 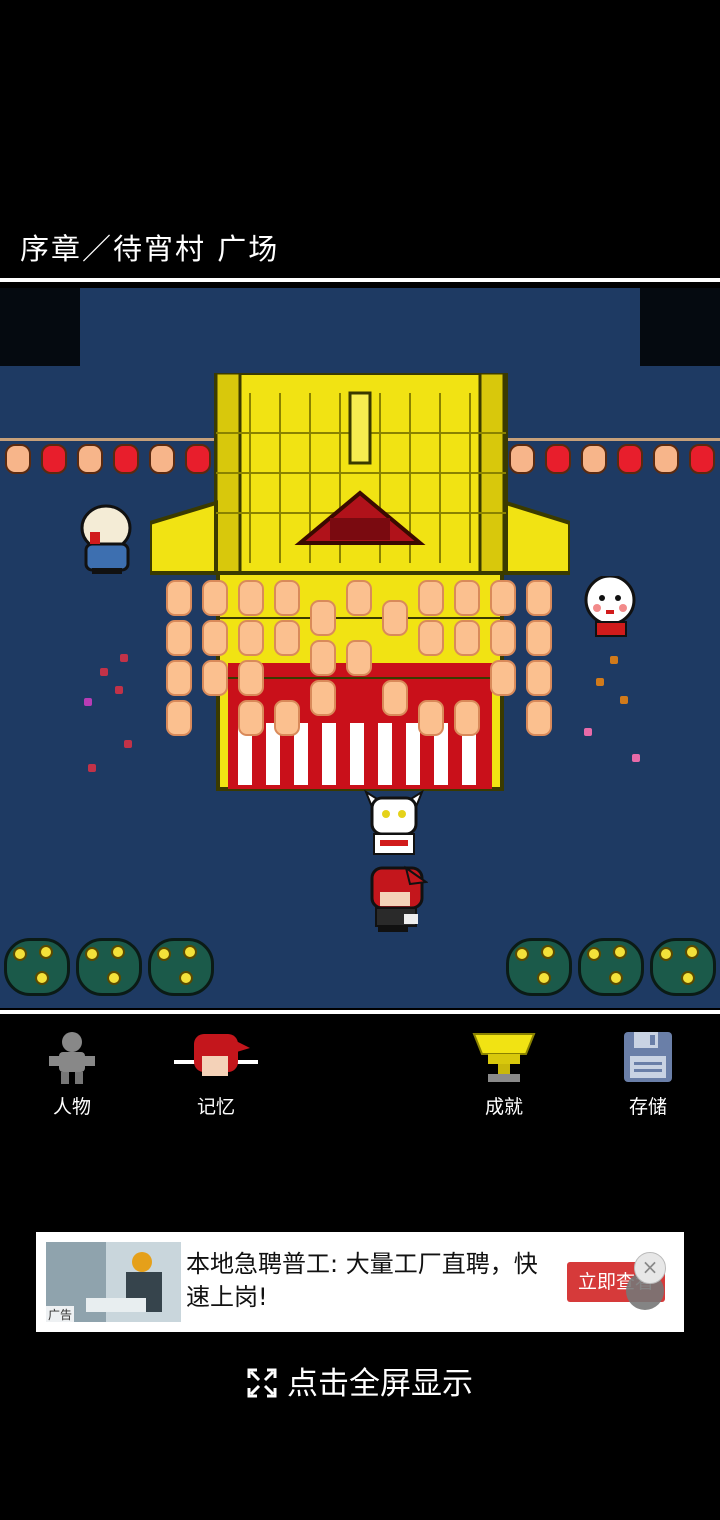 What do you see at coordinates (360, 280) in the screenshot?
I see `top-divider` at bounding box center [360, 280].